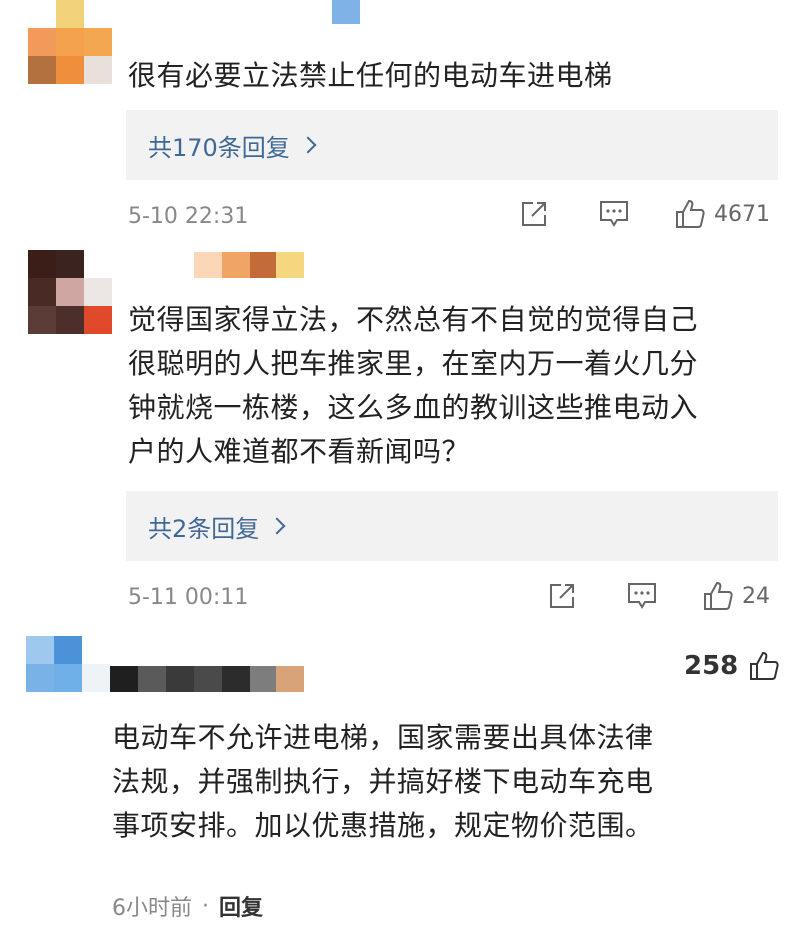 This screenshot has height=937, width=800. What do you see at coordinates (742, 214) in the screenshot?
I see `like-count: 4671` at bounding box center [742, 214].